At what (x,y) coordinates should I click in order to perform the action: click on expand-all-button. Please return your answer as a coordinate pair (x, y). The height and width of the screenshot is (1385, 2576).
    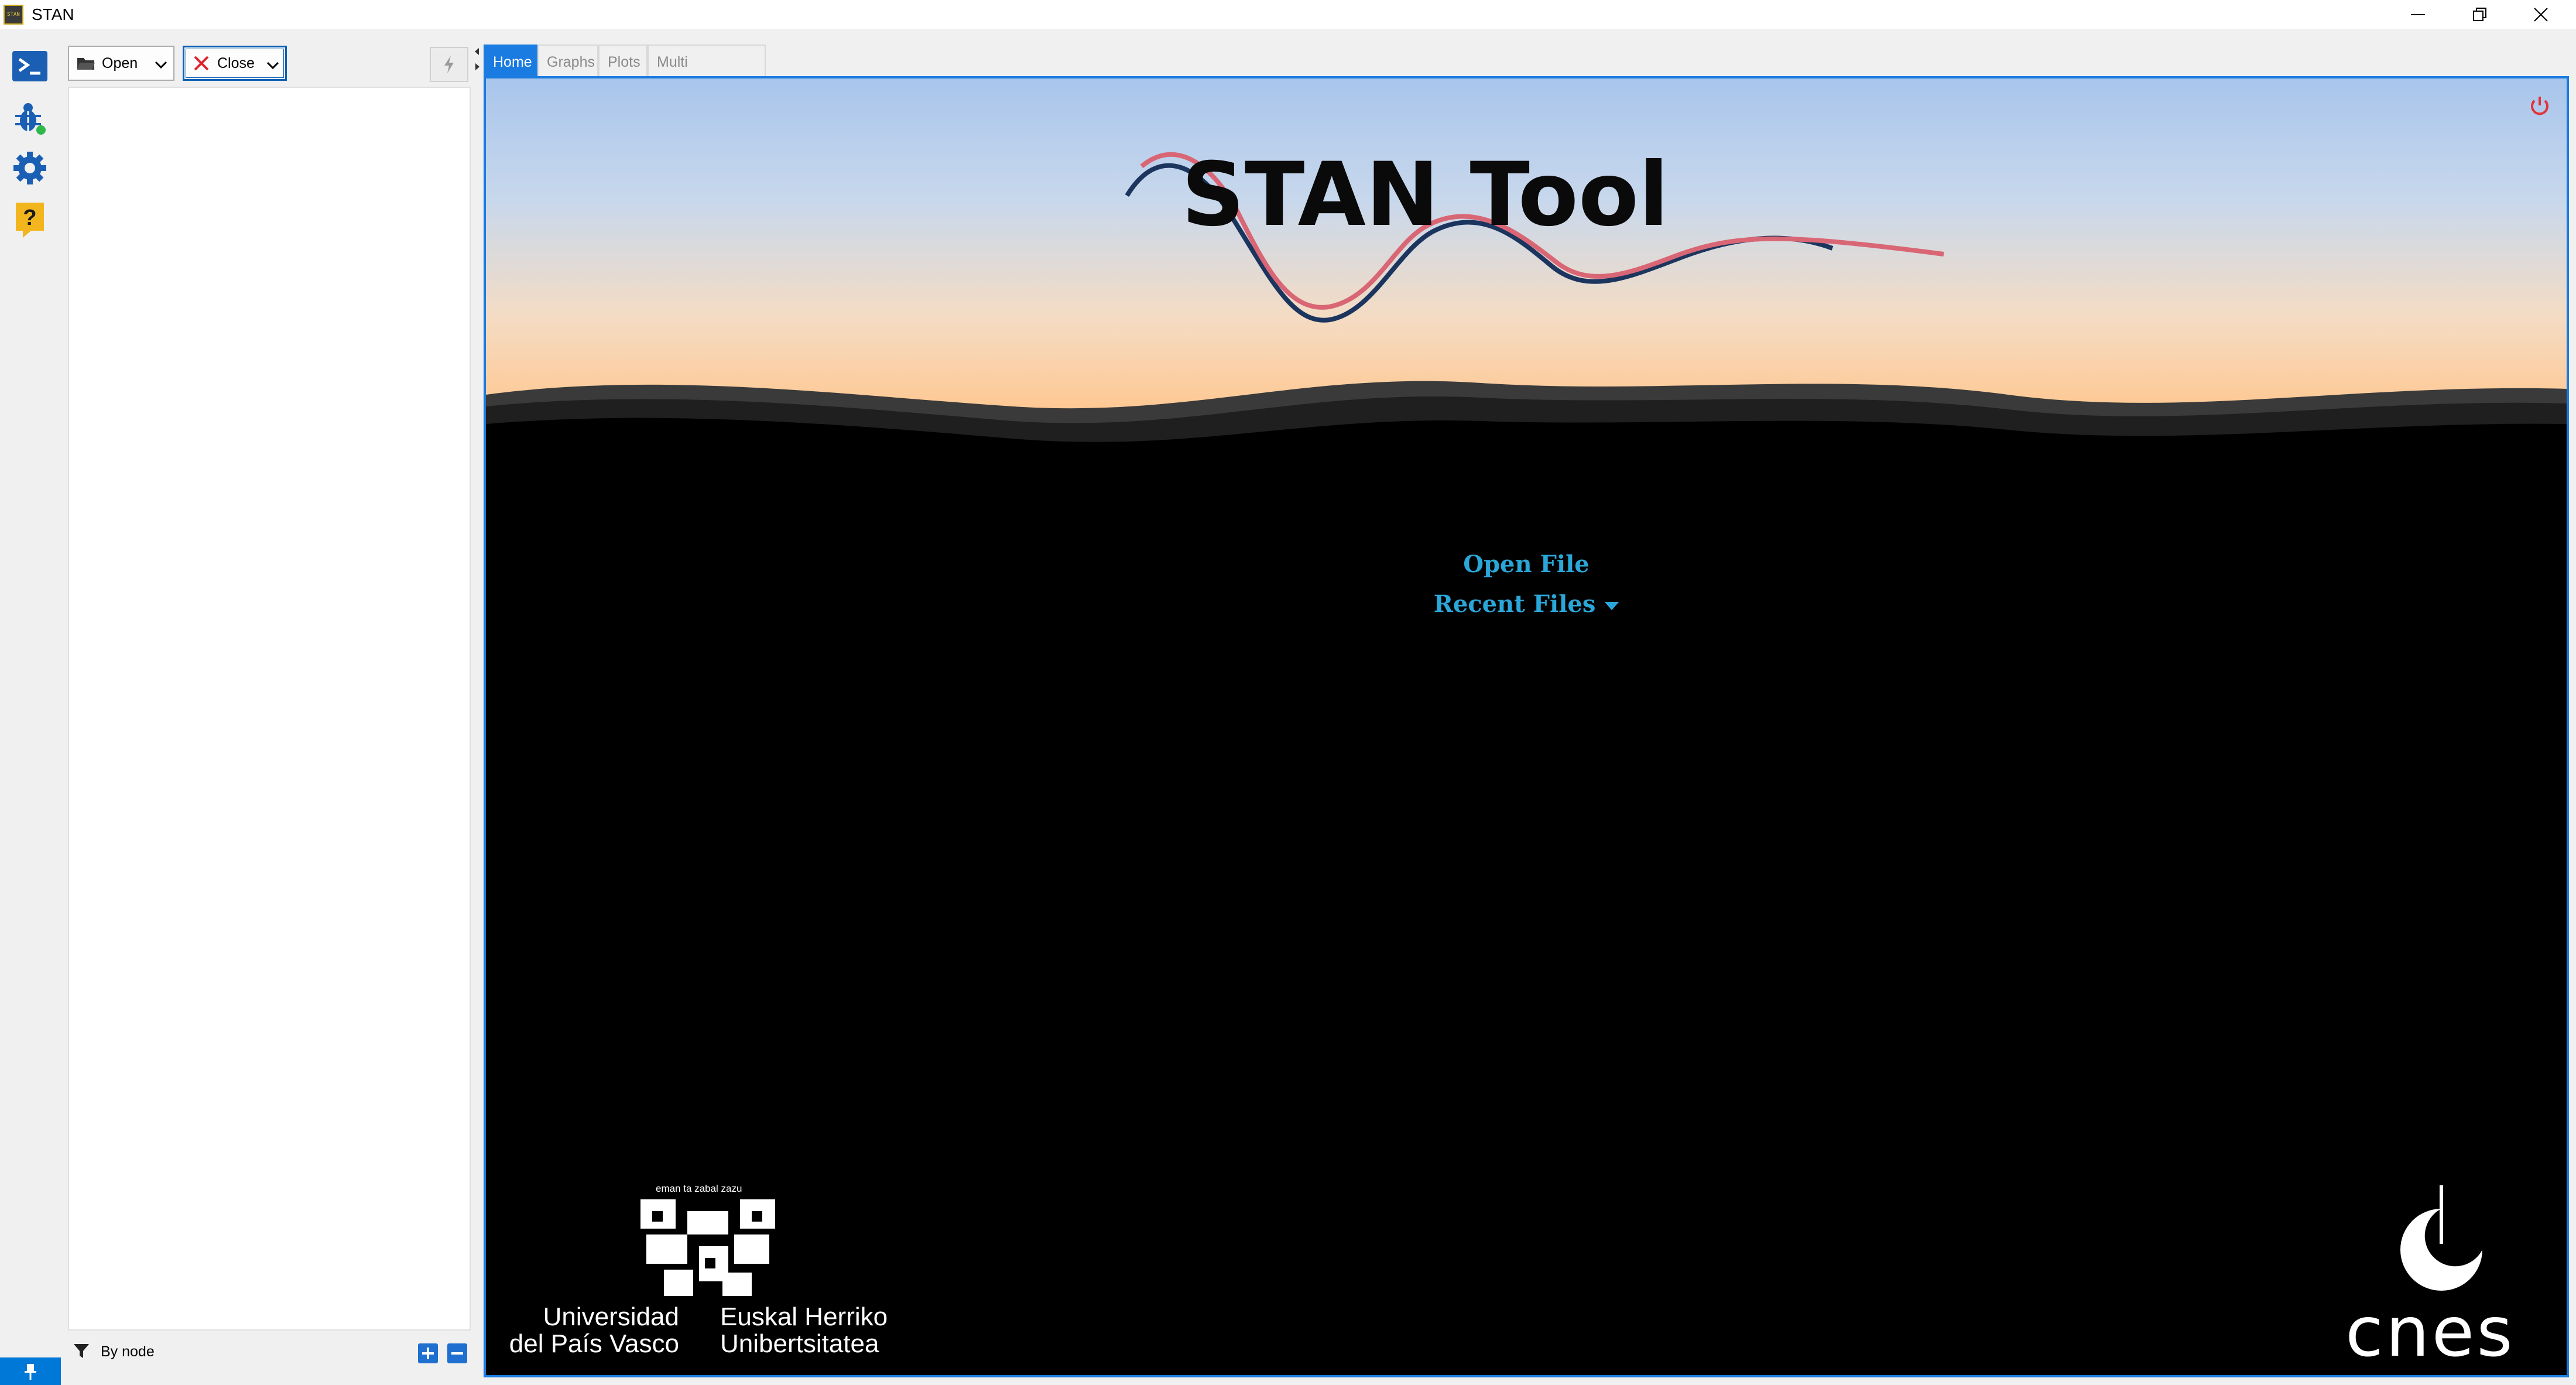
    Looking at the image, I should click on (428, 1353).